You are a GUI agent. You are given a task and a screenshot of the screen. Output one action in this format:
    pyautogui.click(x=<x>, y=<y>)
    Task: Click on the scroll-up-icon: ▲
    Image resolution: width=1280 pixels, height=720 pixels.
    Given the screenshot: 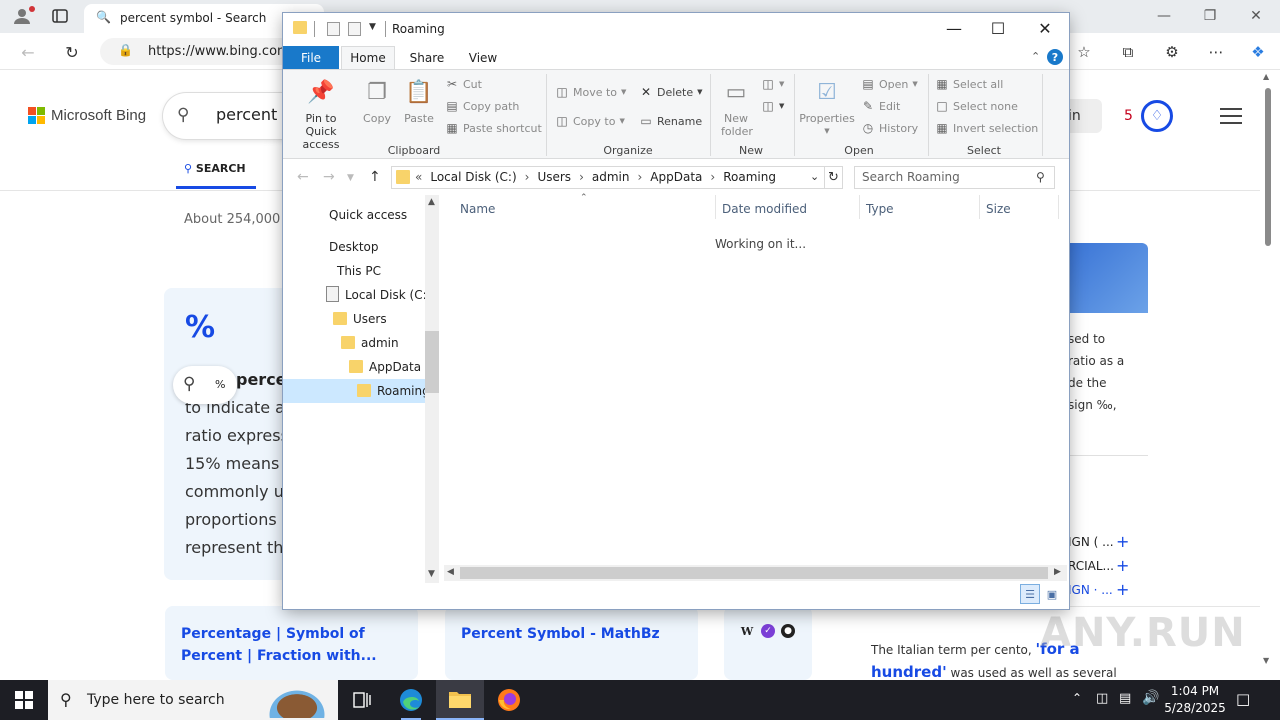 What is the action you would take?
    pyautogui.click(x=431, y=202)
    